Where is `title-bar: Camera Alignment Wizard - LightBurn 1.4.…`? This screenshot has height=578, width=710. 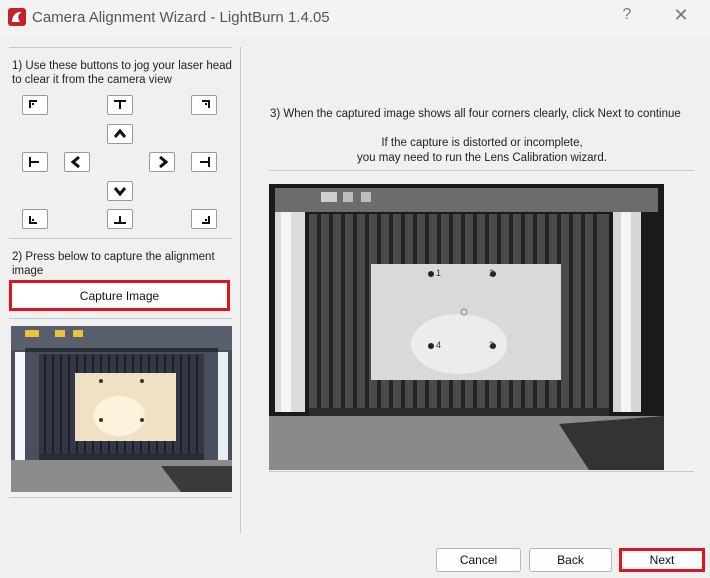
title-bar: Camera Alignment Wizard - LightBurn 1.4.… is located at coordinates (355, 18).